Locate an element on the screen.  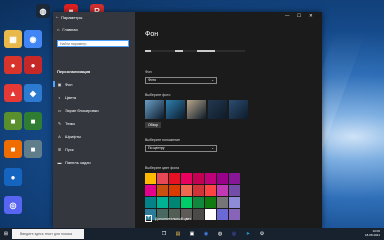
minimize-icon: — is located at coordinates (287, 15).